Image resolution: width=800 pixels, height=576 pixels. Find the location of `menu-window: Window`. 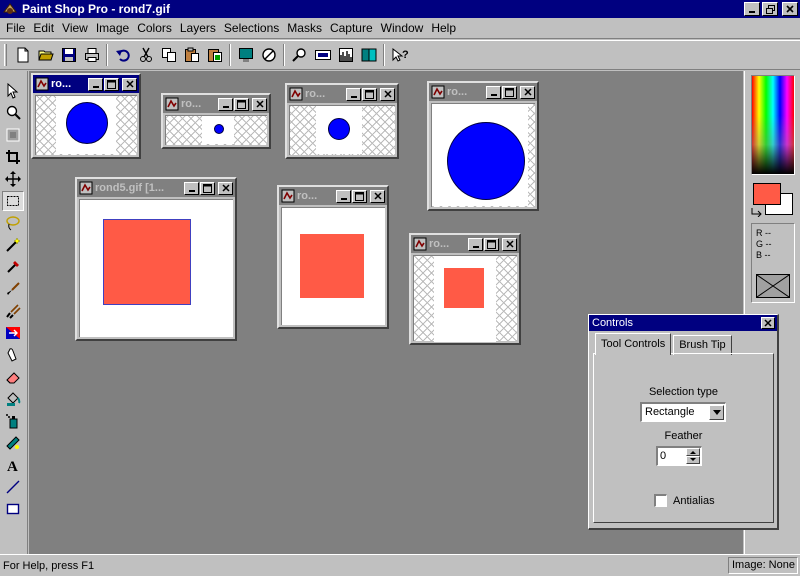

menu-window: Window is located at coordinates (402, 28).